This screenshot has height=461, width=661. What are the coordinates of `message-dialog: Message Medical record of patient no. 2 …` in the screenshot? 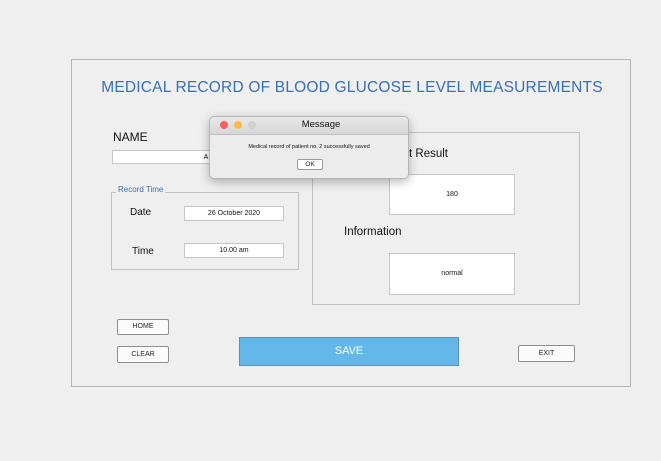 It's located at (309, 147).